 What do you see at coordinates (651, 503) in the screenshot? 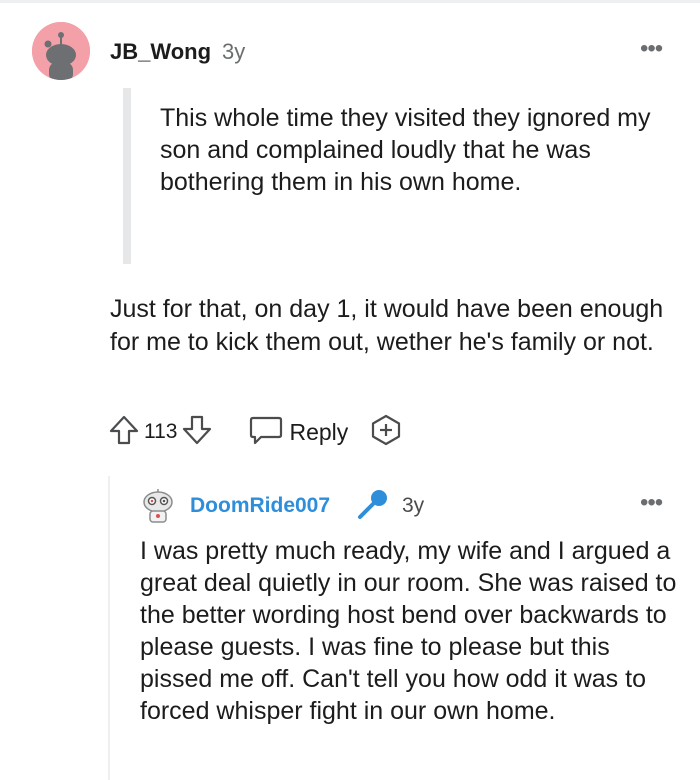
I see `reply-more-options-icon: •••` at bounding box center [651, 503].